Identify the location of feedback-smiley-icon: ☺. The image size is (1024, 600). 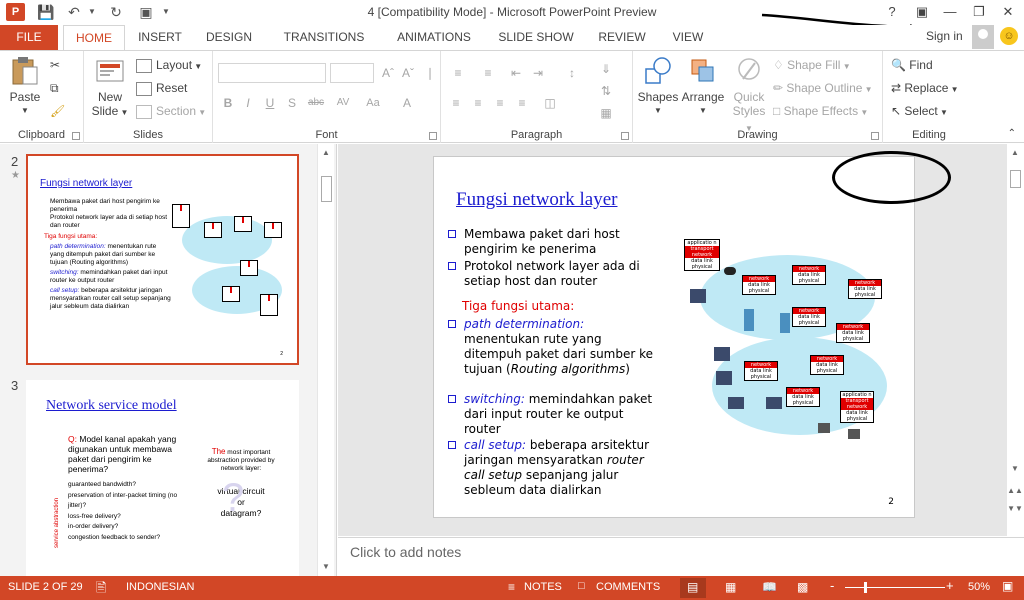
(1009, 36).